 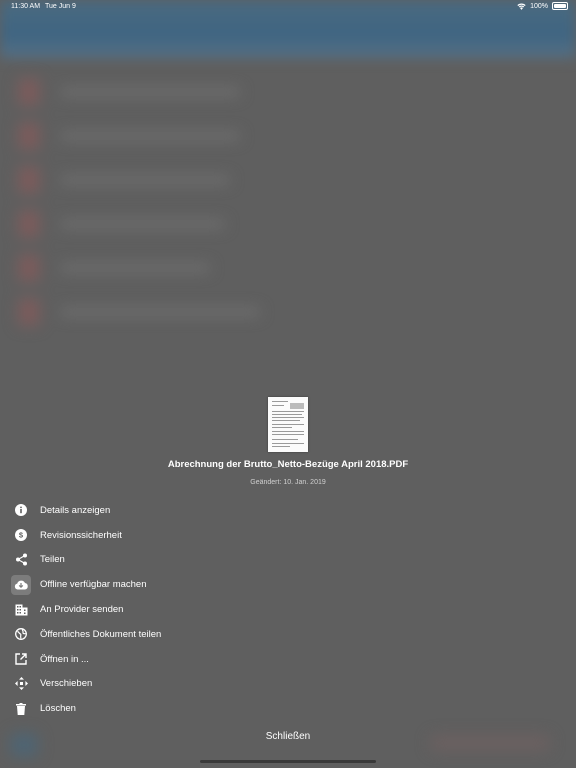 What do you see at coordinates (288, 708) in the screenshot?
I see `menu-item-delete: Löschen` at bounding box center [288, 708].